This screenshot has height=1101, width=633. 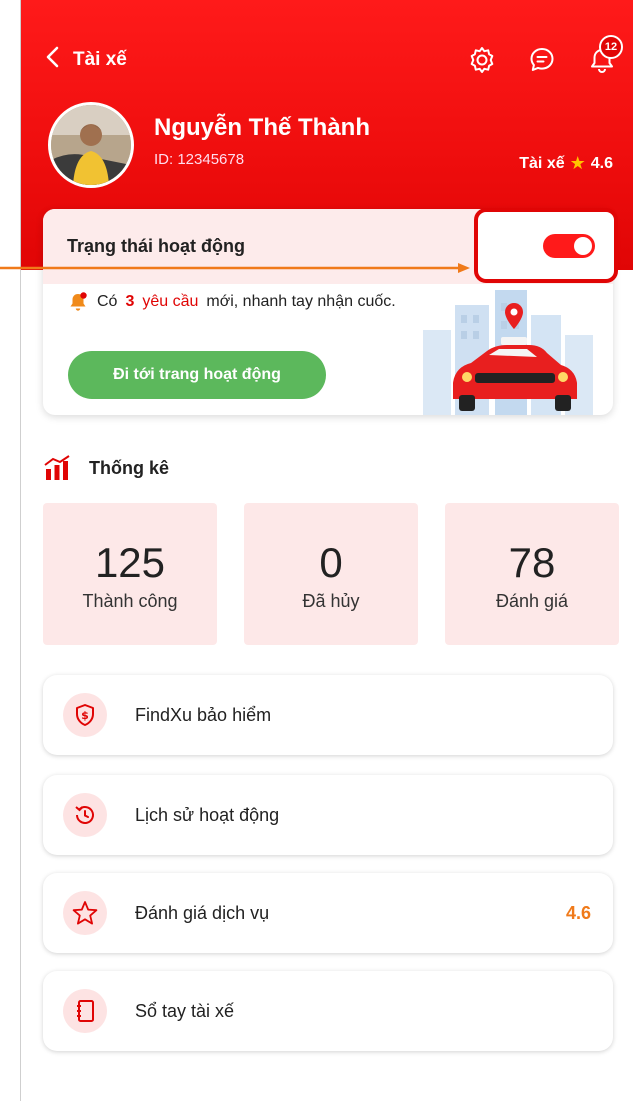 I want to click on notice-count: 3, so click(x=130, y=301).